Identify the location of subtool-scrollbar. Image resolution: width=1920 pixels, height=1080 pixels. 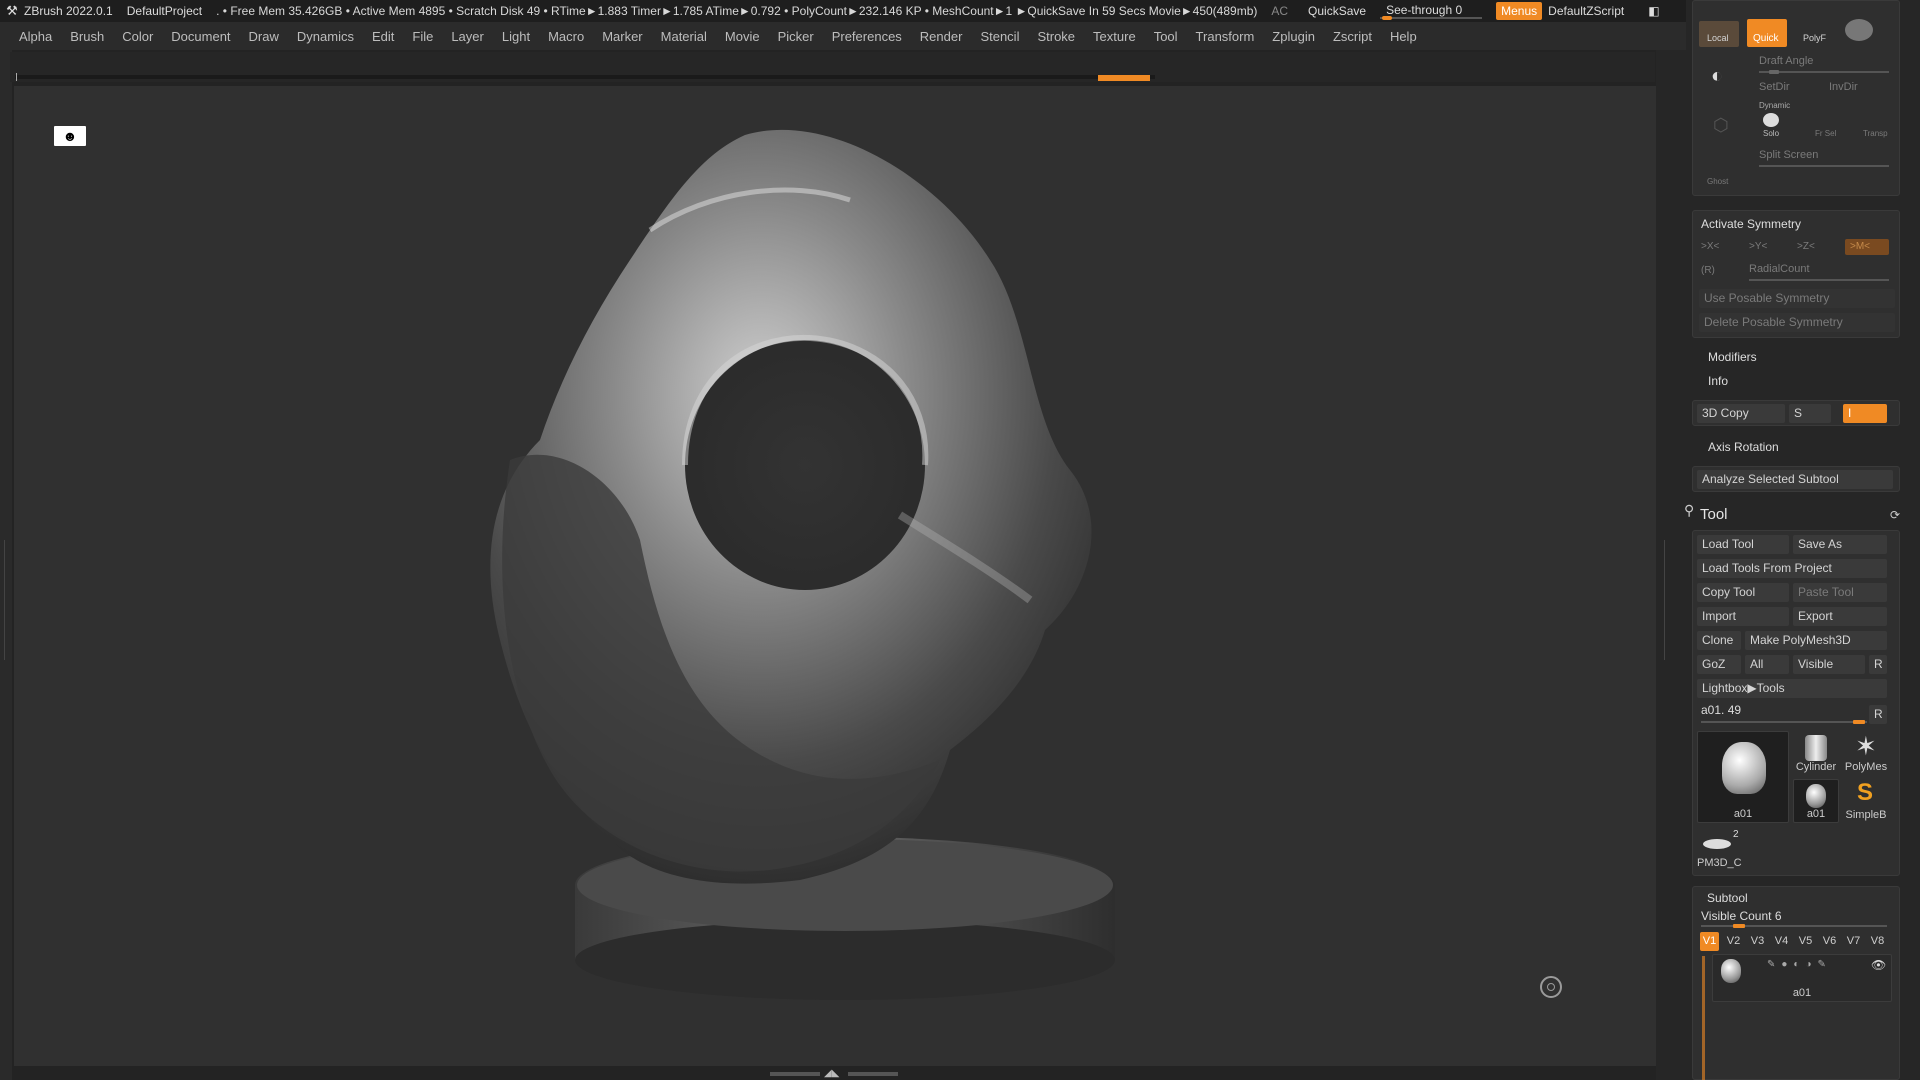
(1703, 1018).